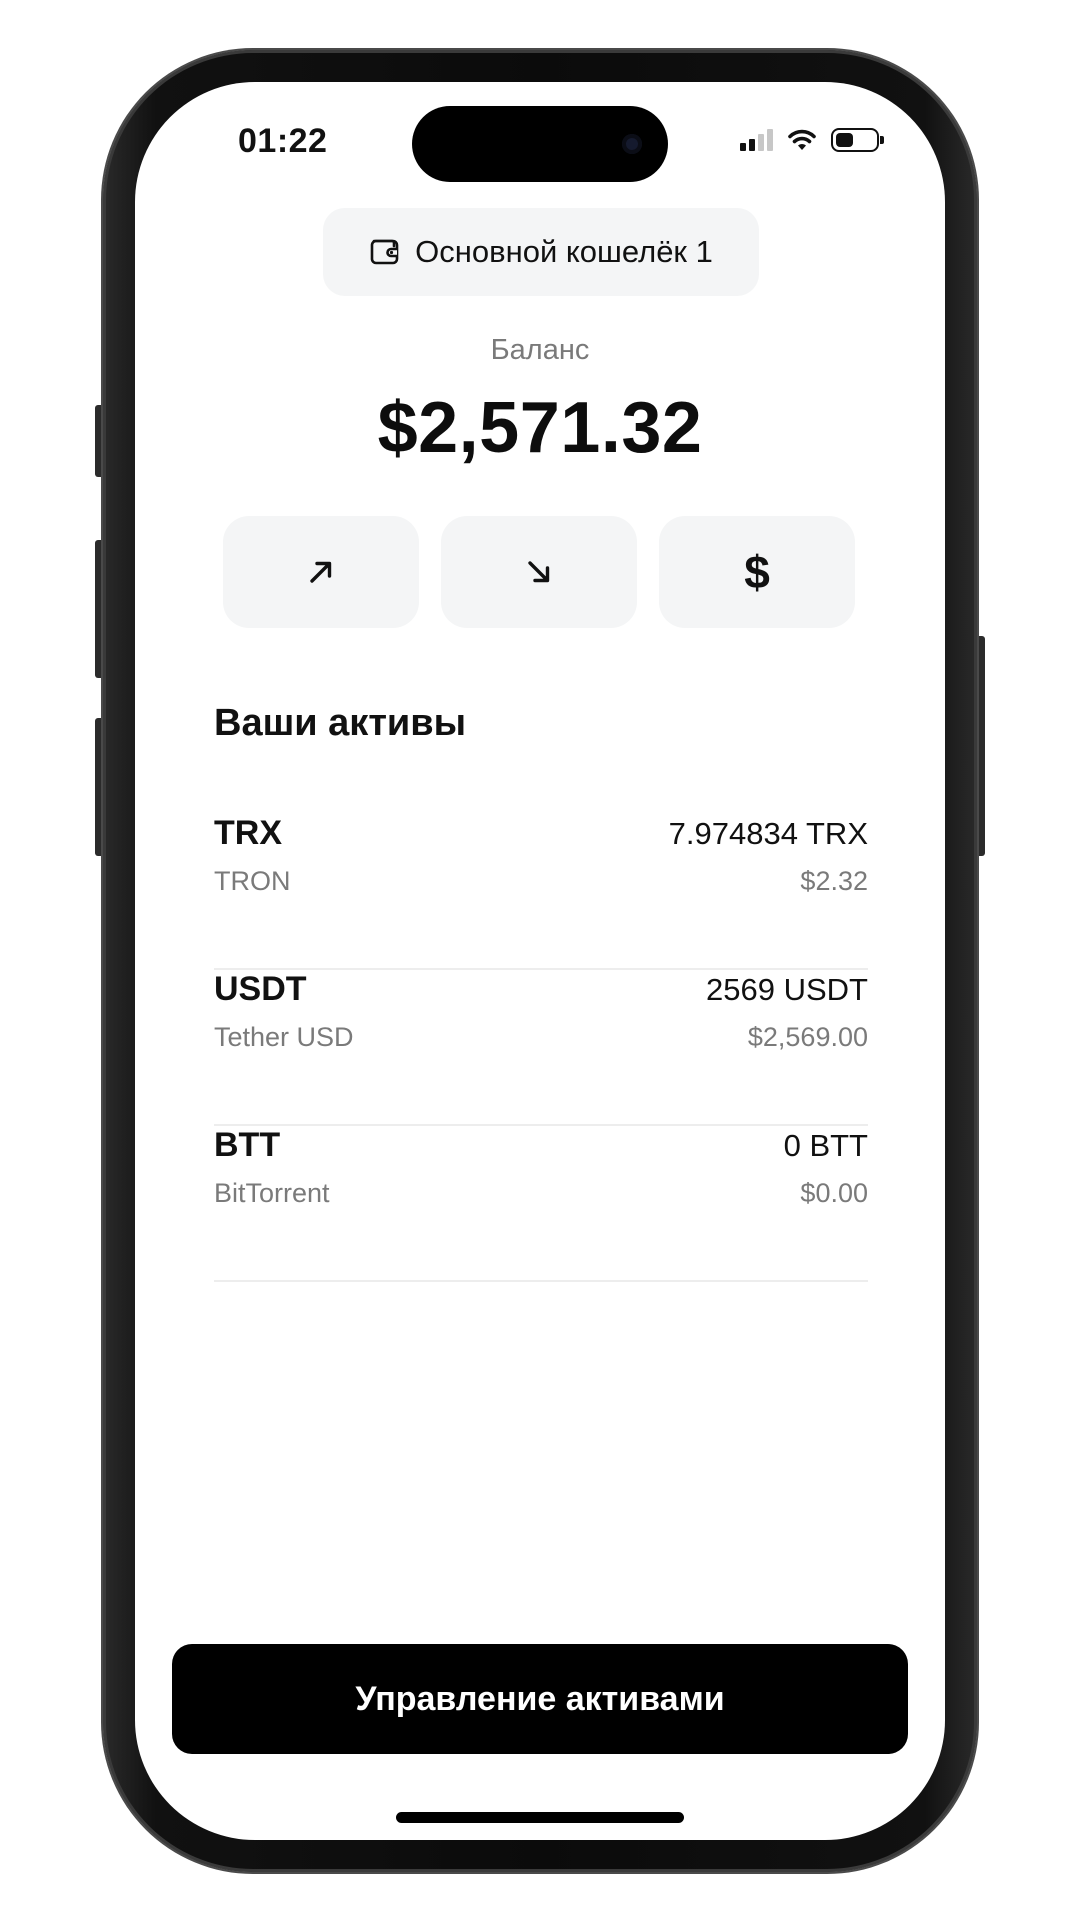 The height and width of the screenshot is (1920, 1080). I want to click on arrow-down-right-icon, so click(539, 572).